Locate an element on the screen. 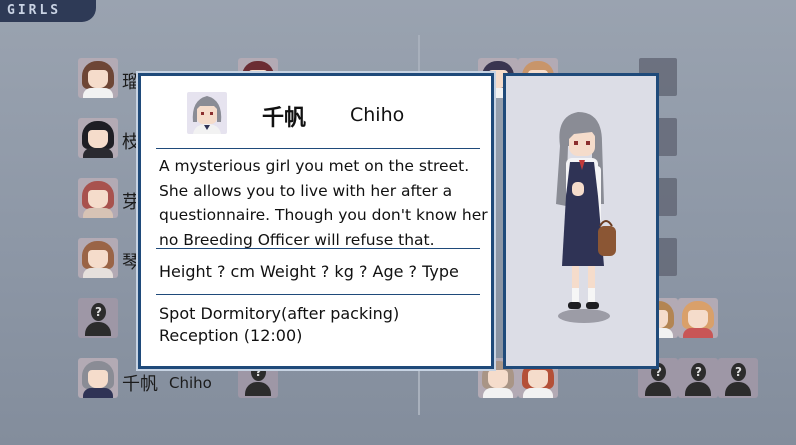  profile-stats: Height ? cm Weight ? kg ? Age ? Type is located at coordinates (309, 271).